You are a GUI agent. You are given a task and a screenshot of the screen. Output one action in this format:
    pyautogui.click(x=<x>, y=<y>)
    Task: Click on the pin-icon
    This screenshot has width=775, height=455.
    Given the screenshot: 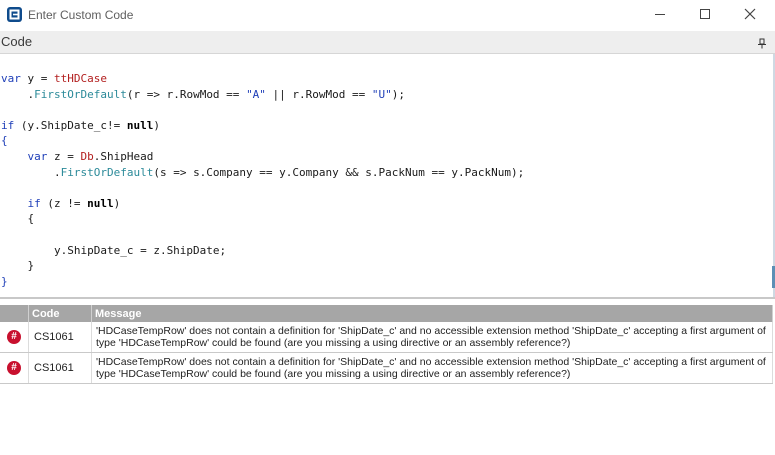 What is the action you would take?
    pyautogui.click(x=762, y=43)
    